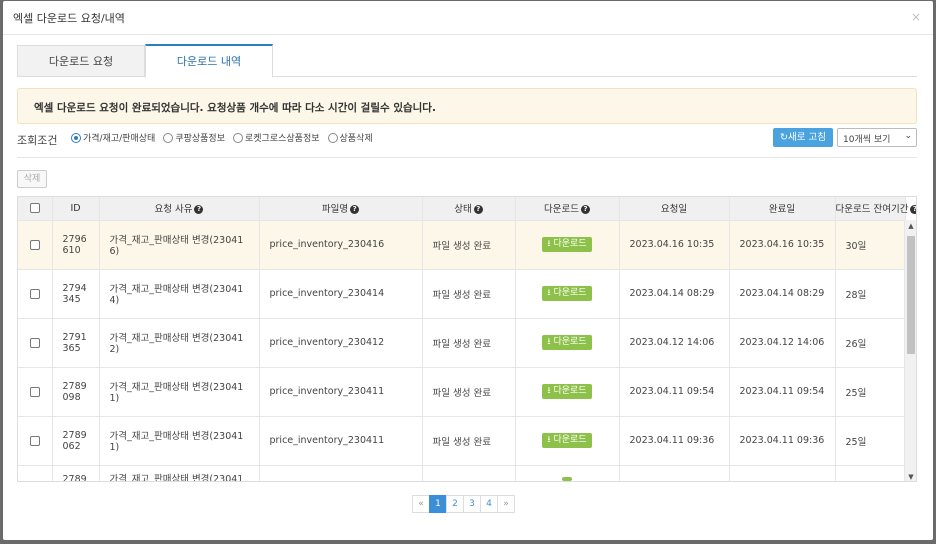 This screenshot has height=544, width=936. I want to click on radio-rocket-growth: 로켓그로스상품정보, so click(276, 137).